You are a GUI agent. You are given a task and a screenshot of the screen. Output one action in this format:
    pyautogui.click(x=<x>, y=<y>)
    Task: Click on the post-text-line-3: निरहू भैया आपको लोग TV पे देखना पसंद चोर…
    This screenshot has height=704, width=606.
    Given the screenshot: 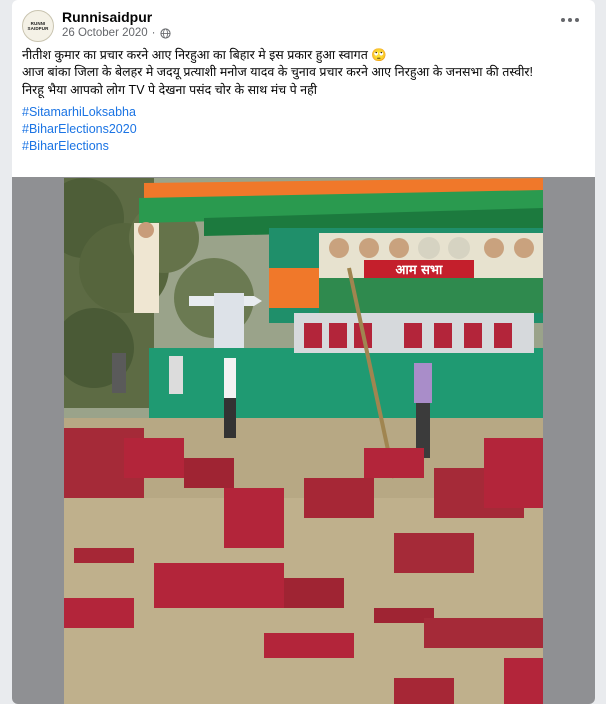 What is the action you would take?
    pyautogui.click(x=169, y=90)
    